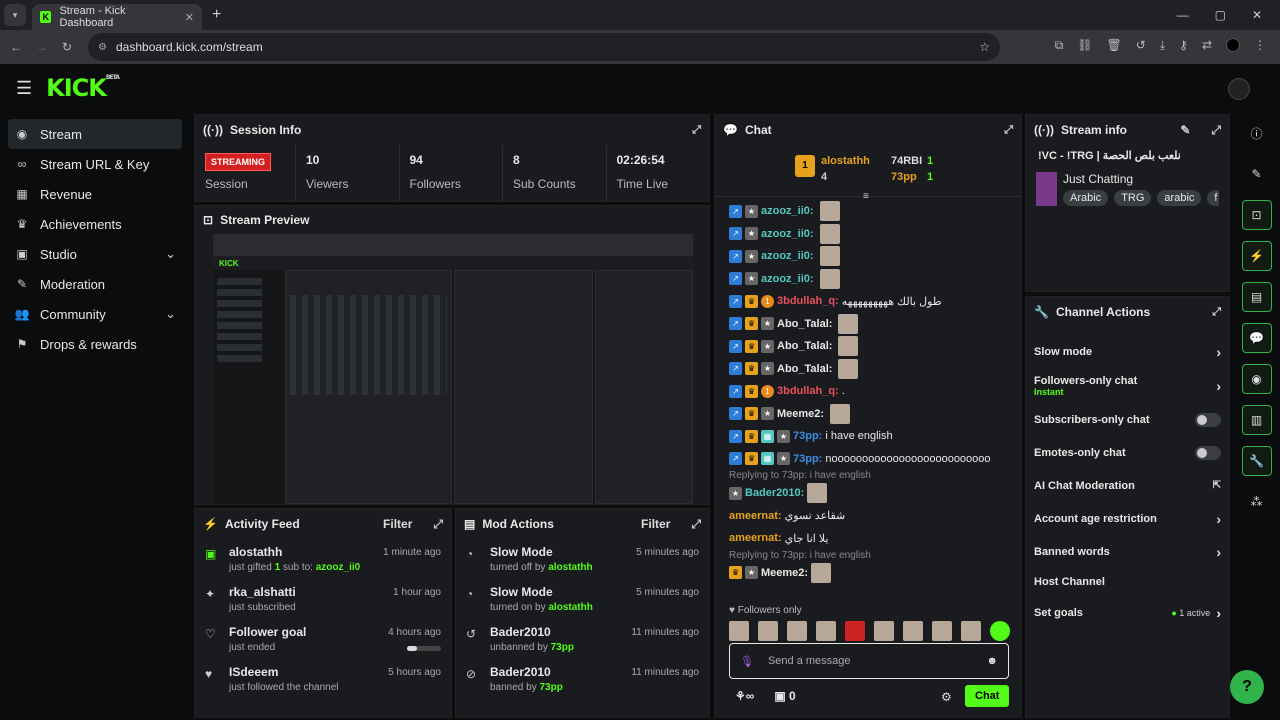 This screenshot has width=1280, height=720. What do you see at coordinates (868, 301) in the screenshot?
I see `chat-message: ↗ ♛ 1 3bdullah_q: طول بالك هههههههههه` at bounding box center [868, 301].